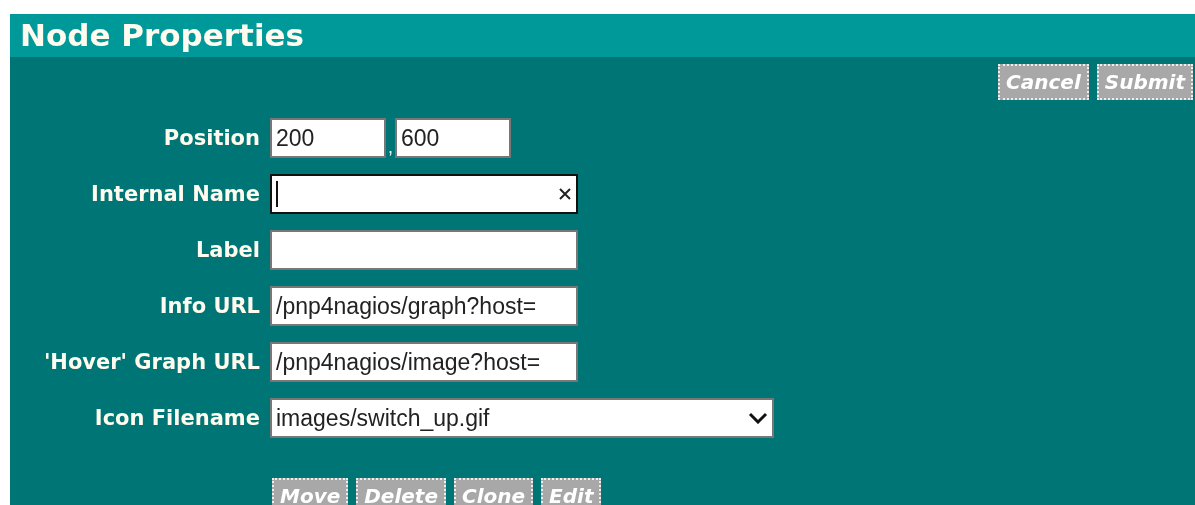 This screenshot has width=1195, height=505. Describe the element at coordinates (151, 362) in the screenshot. I see `field-label: 'Hover' Graph URL` at that location.